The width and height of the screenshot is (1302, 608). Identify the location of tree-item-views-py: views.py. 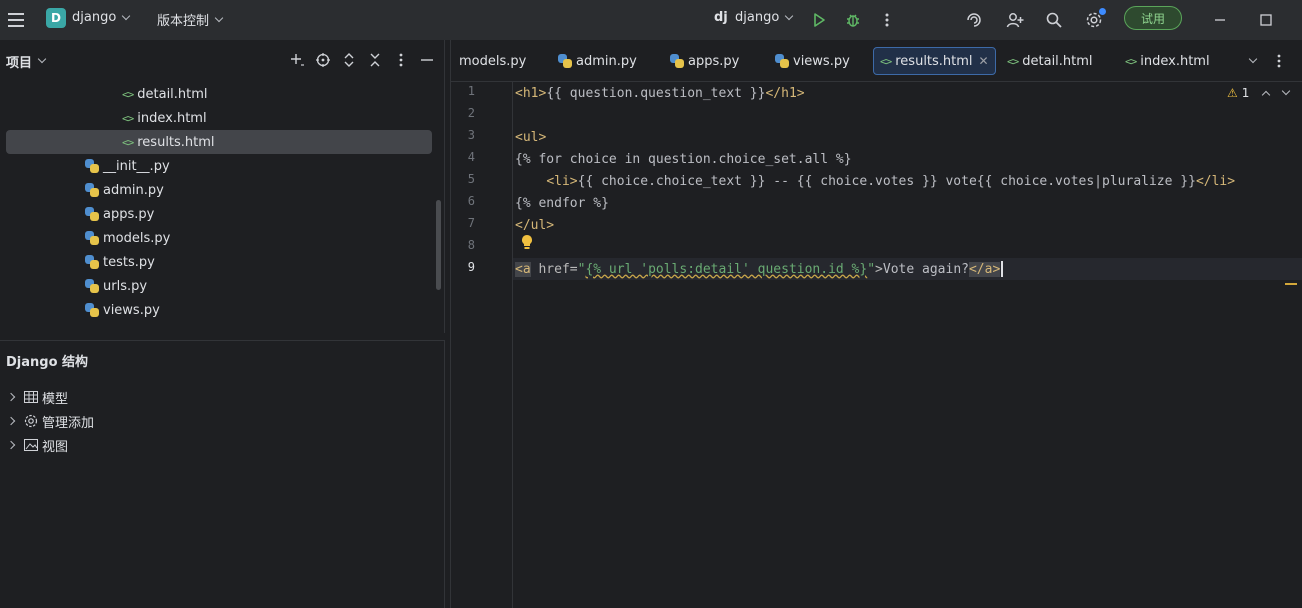
(122, 310).